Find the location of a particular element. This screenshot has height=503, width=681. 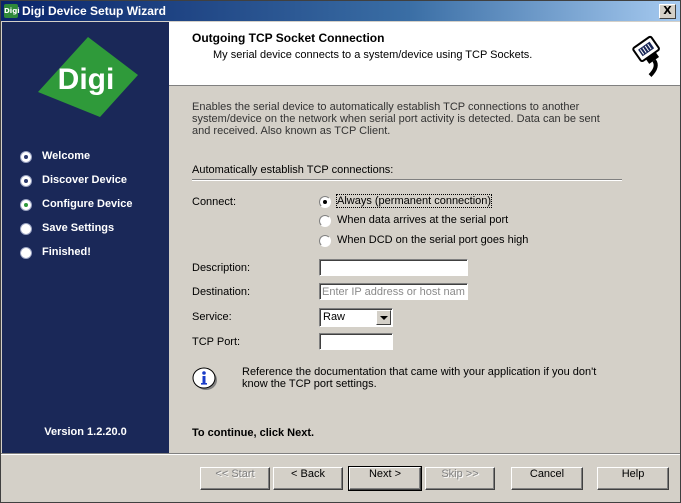

digi-logo: Digi is located at coordinates (88, 77).